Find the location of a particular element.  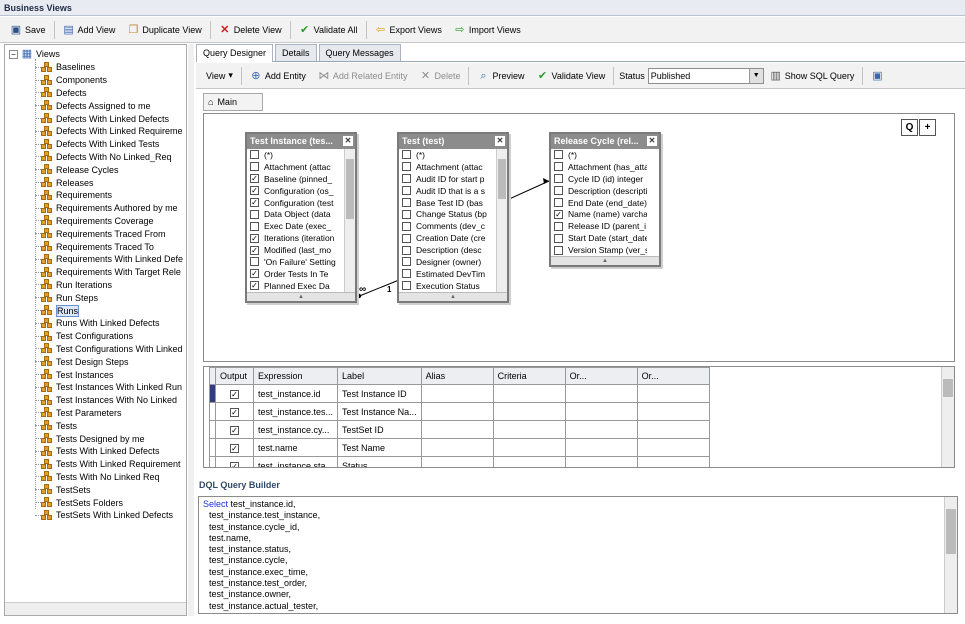

grid-vertical-scrollbar is located at coordinates (947, 417).